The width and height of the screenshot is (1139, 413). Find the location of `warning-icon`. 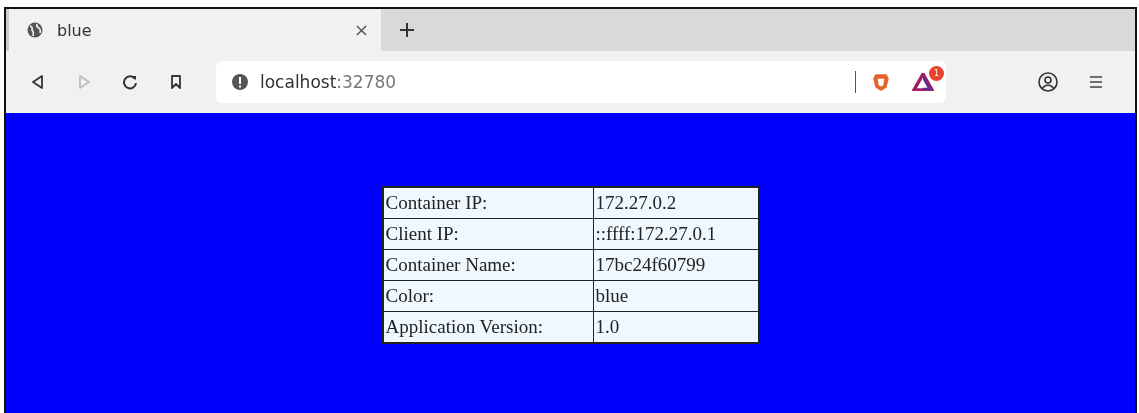

warning-icon is located at coordinates (240, 82).